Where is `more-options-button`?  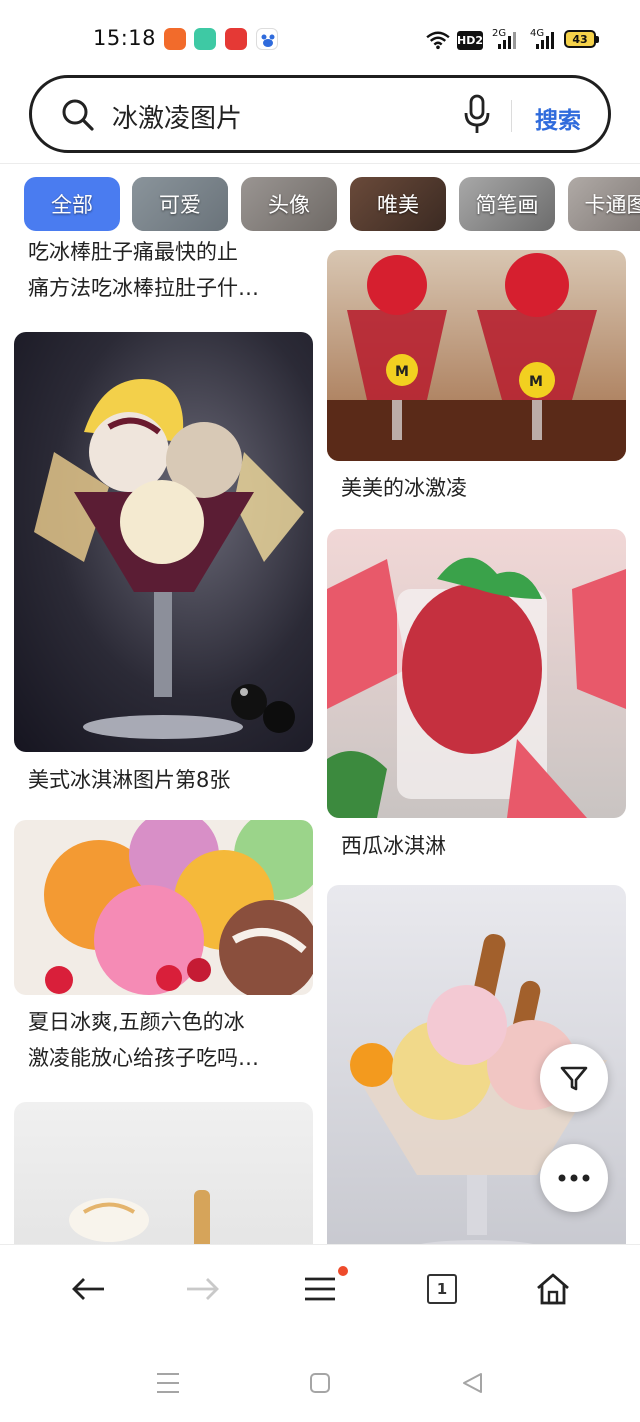 more-options-button is located at coordinates (574, 1178).